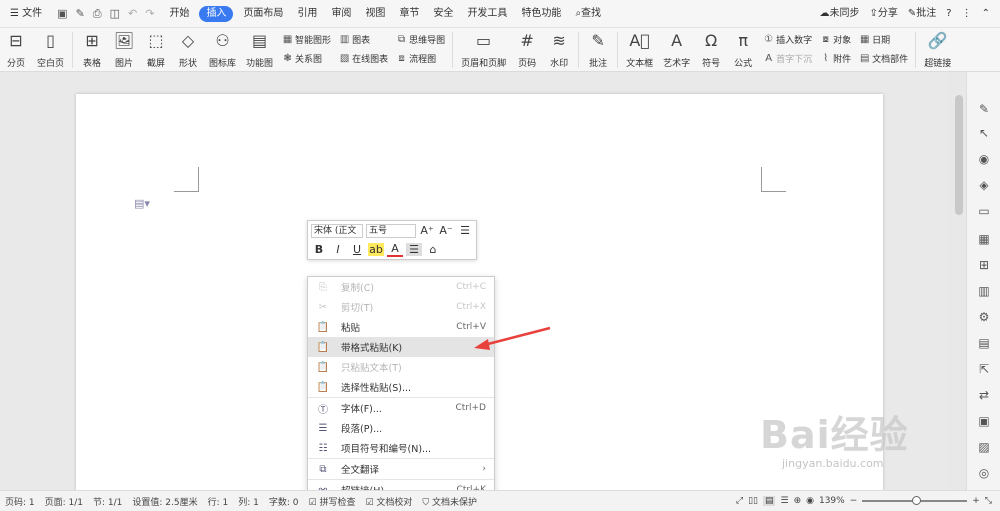 The image size is (1000, 511). I want to click on zoom-level: 139%, so click(832, 501).